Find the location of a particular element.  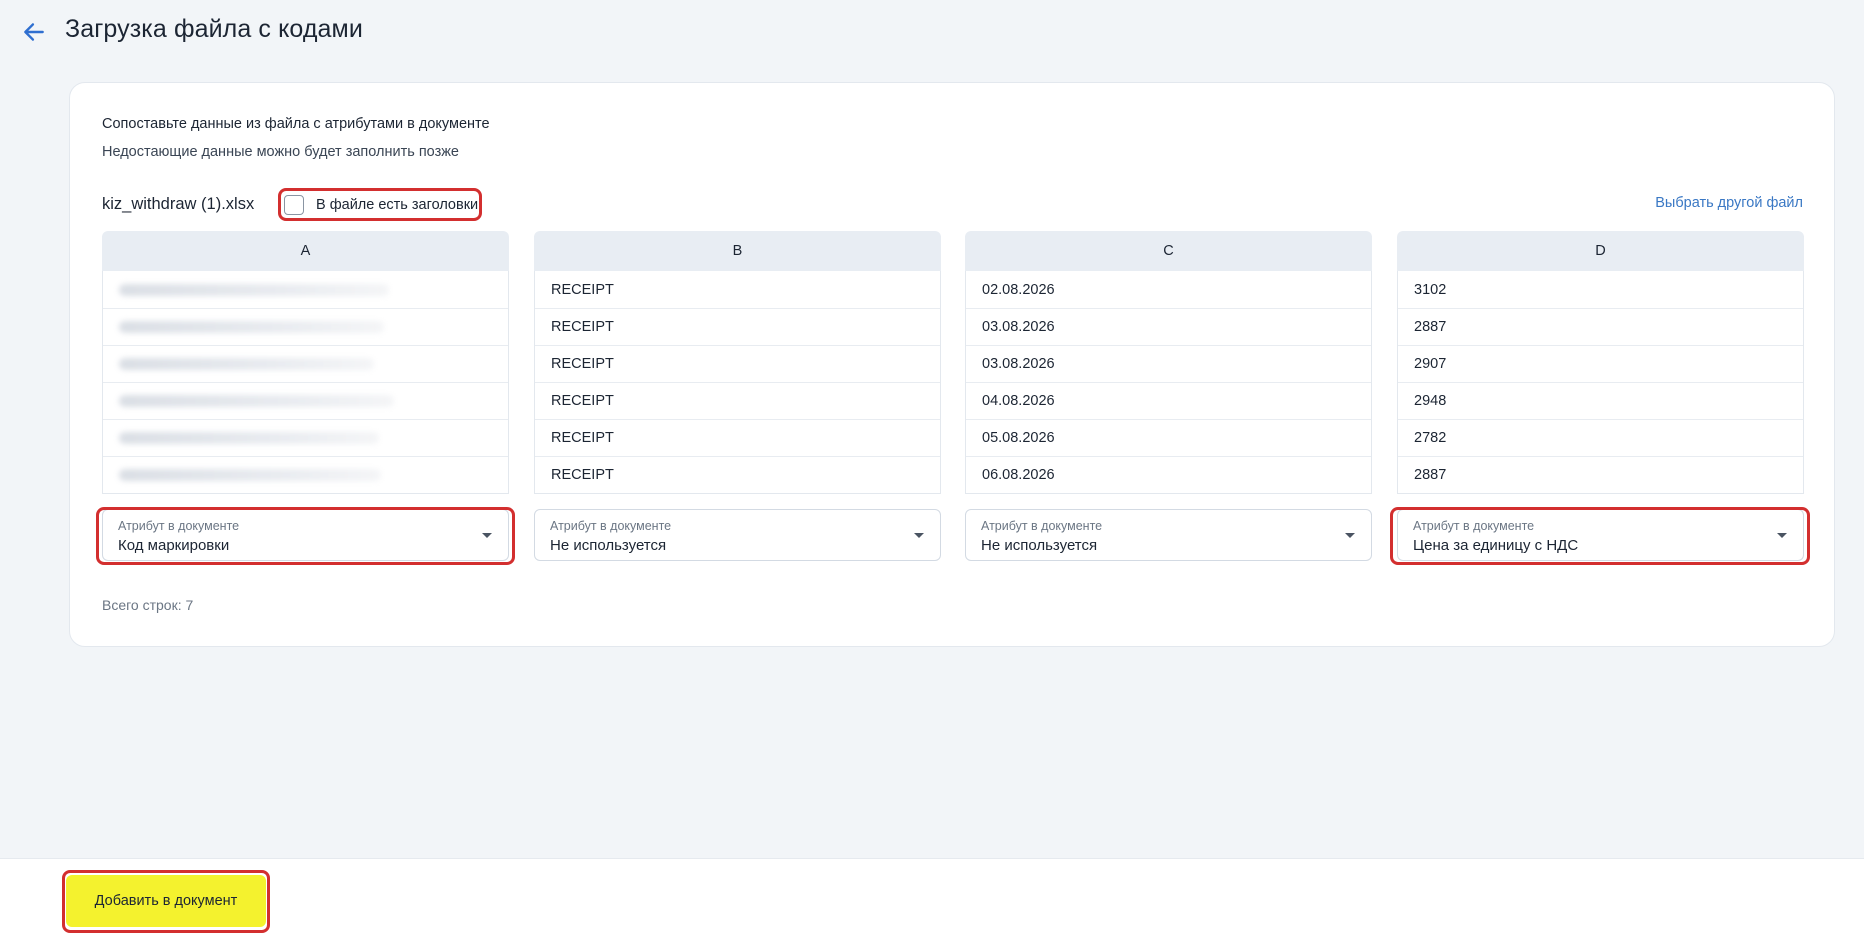

change-file-link: Выбрать другой файл is located at coordinates (1729, 203).